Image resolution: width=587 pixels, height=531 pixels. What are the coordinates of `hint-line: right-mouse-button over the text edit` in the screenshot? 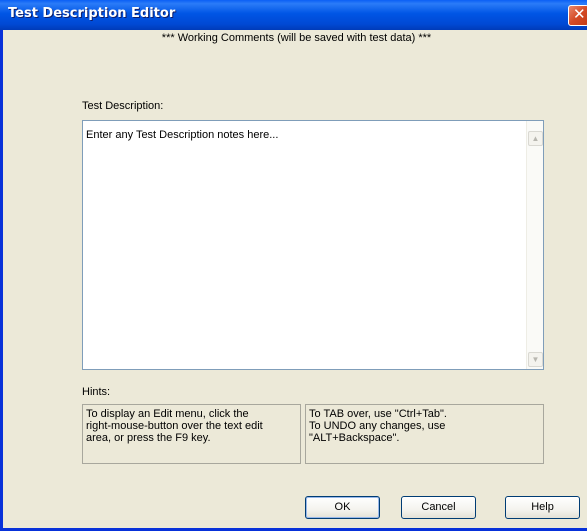 It's located at (174, 426).